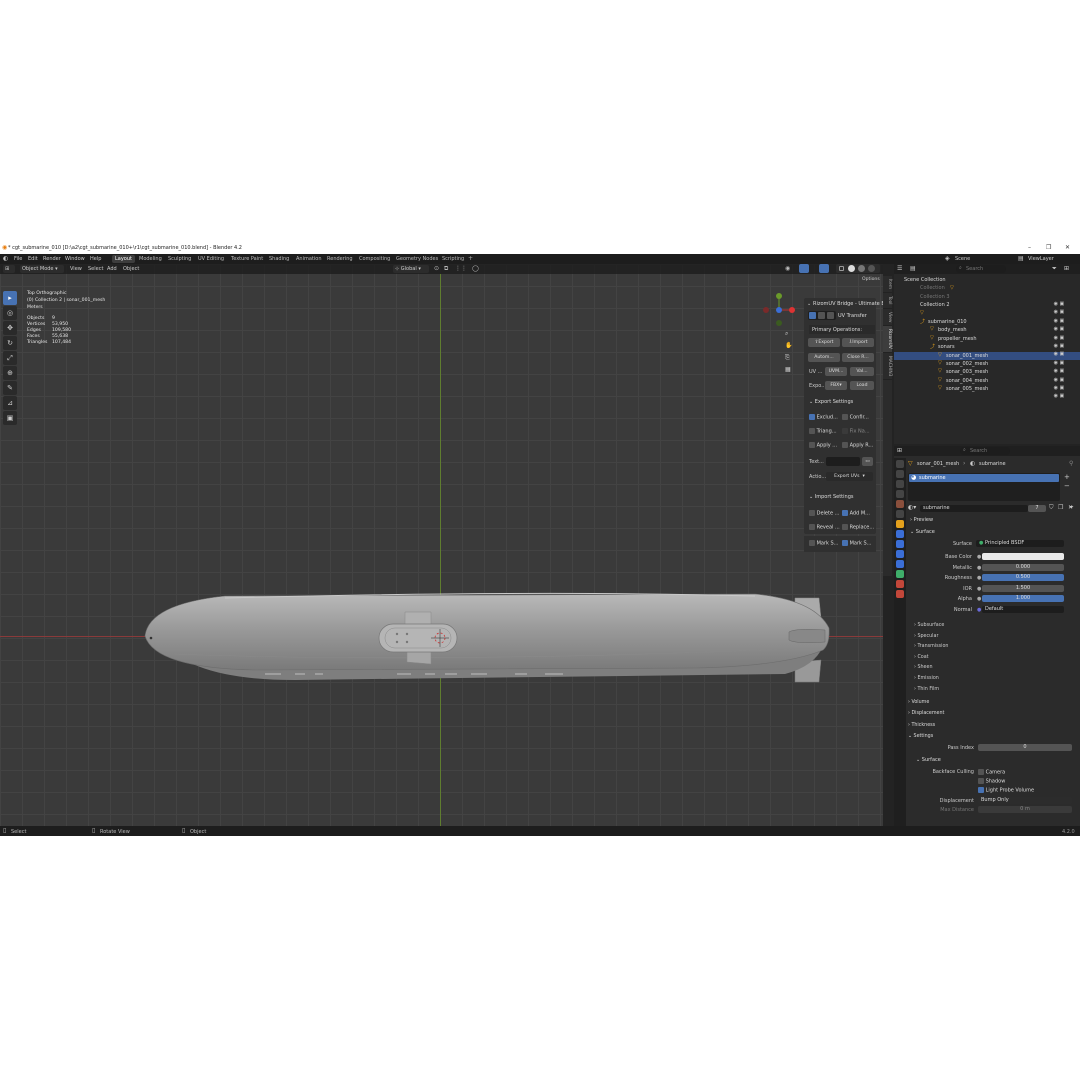 The height and width of the screenshot is (1080, 1080). I want to click on import-settings-header: ⌄ Import Settings, so click(831, 497).